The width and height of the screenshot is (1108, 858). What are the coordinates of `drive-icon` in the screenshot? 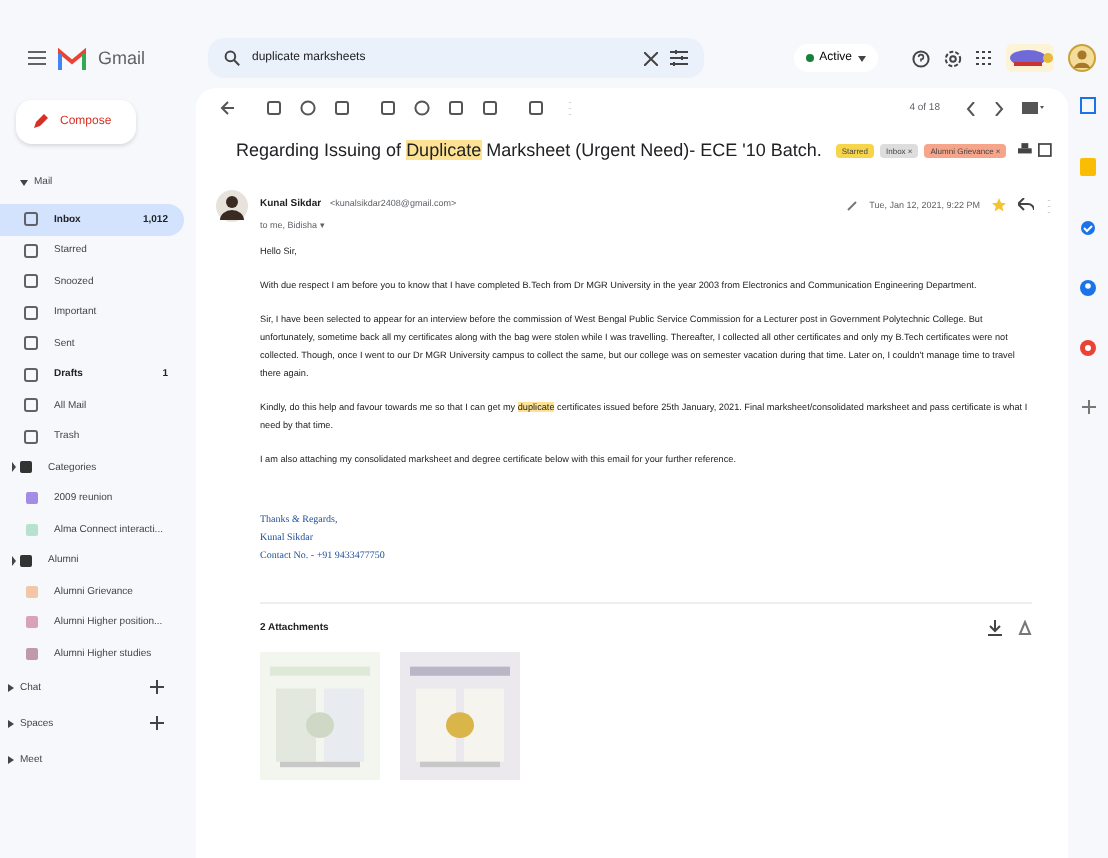 It's located at (1025, 628).